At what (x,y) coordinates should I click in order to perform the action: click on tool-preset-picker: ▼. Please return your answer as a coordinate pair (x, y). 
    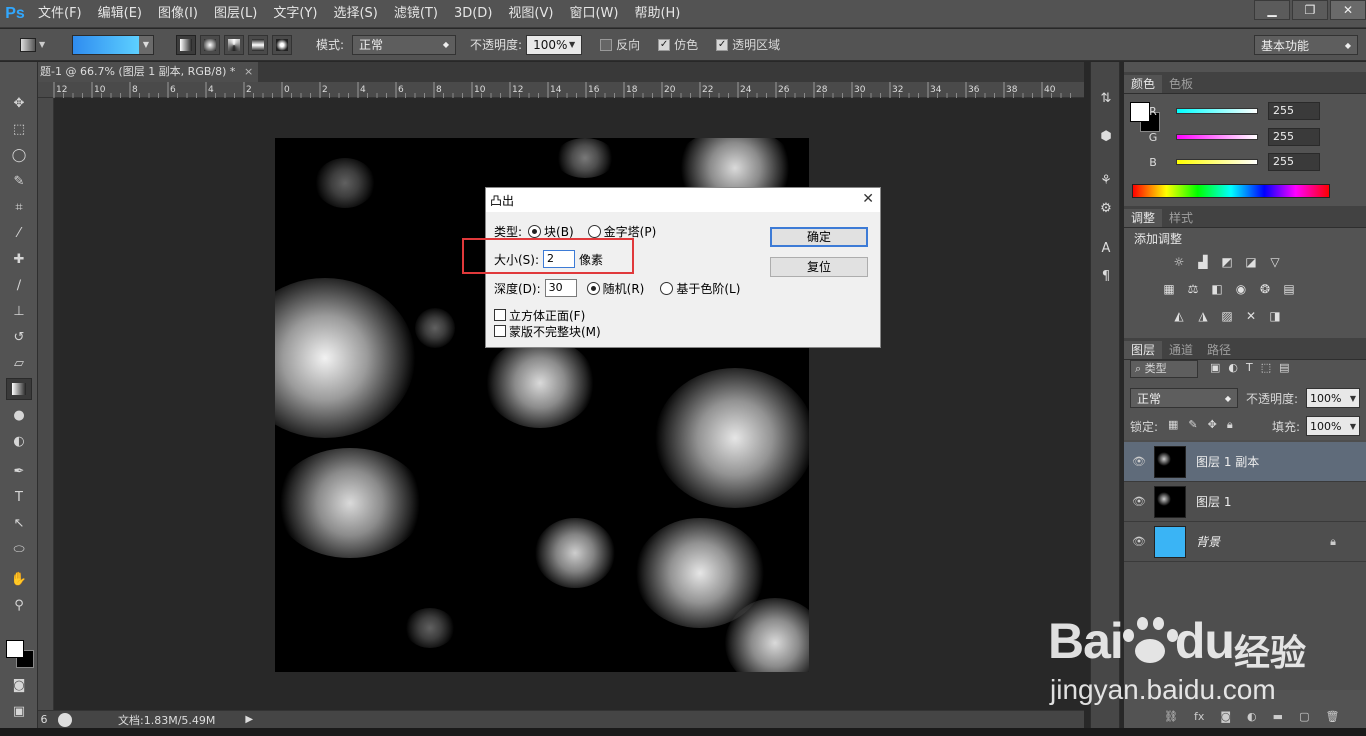
    Looking at the image, I should click on (39, 45).